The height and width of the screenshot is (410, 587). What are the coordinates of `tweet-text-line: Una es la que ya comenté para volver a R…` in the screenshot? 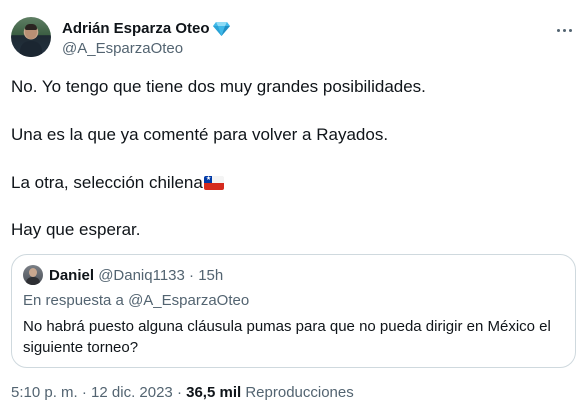 It's located at (200, 134).